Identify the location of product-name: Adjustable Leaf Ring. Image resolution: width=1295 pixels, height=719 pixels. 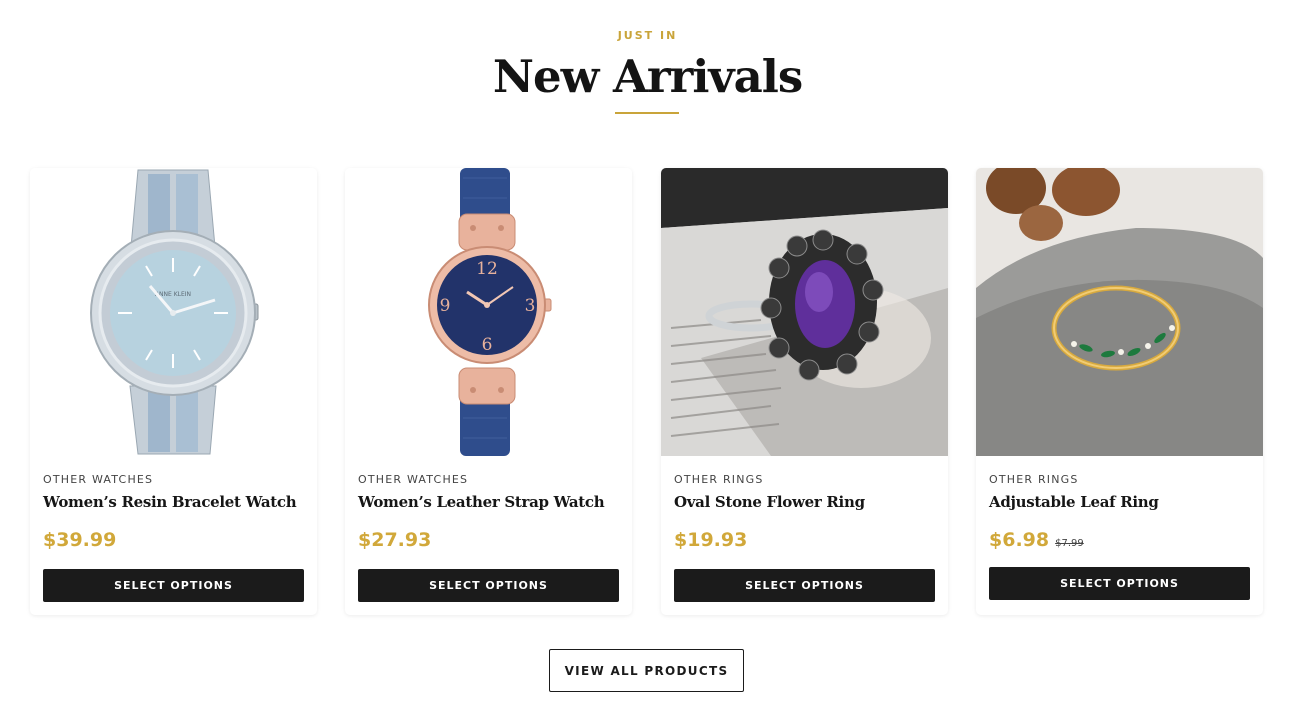
(1074, 502).